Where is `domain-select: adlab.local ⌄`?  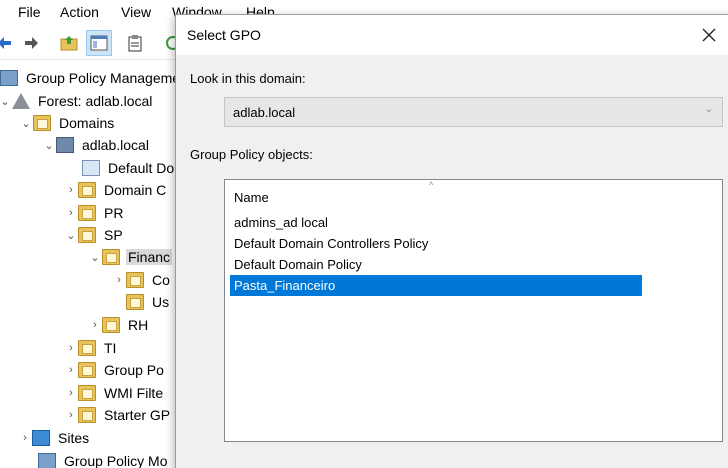 domain-select: adlab.local ⌄ is located at coordinates (473, 112).